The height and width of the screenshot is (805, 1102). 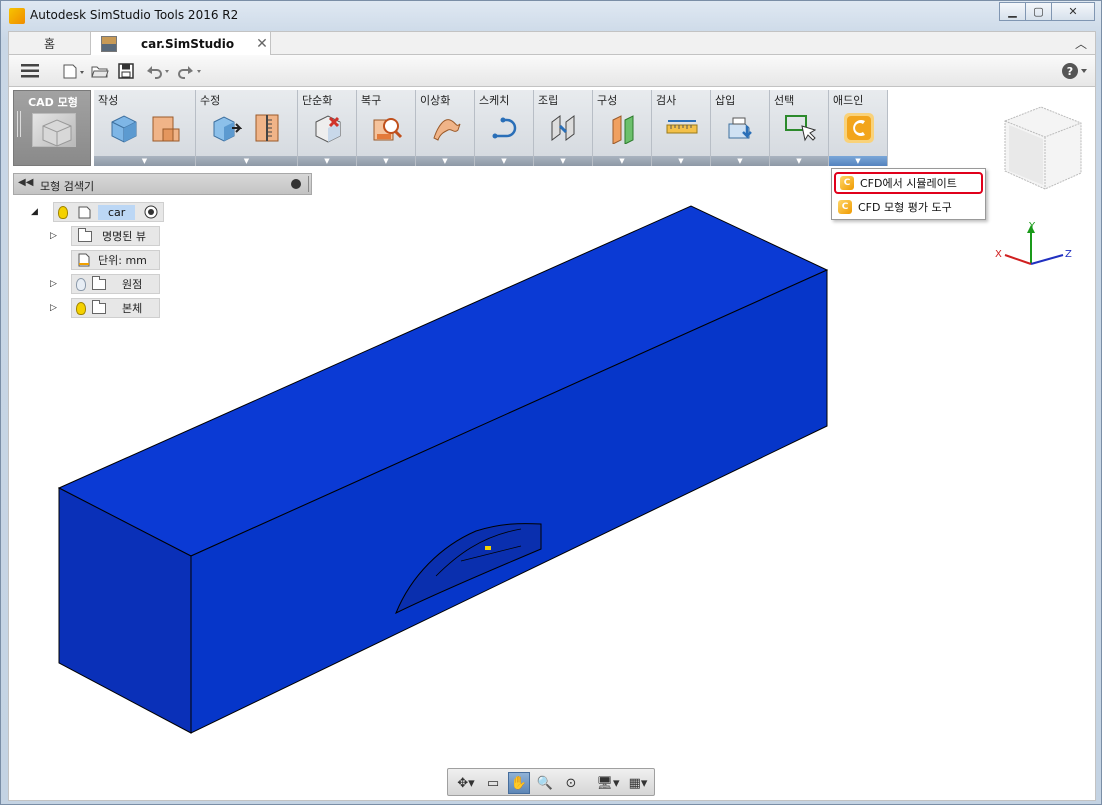 I want to click on ribbon-group-inspect: 검사 ▼, so click(x=681, y=128).